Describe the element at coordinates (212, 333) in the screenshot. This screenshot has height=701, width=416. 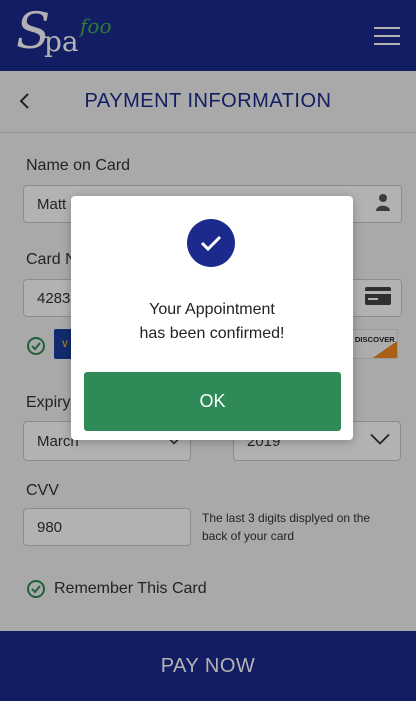
I see `confirmation-line-2: has been confirmed!` at that location.